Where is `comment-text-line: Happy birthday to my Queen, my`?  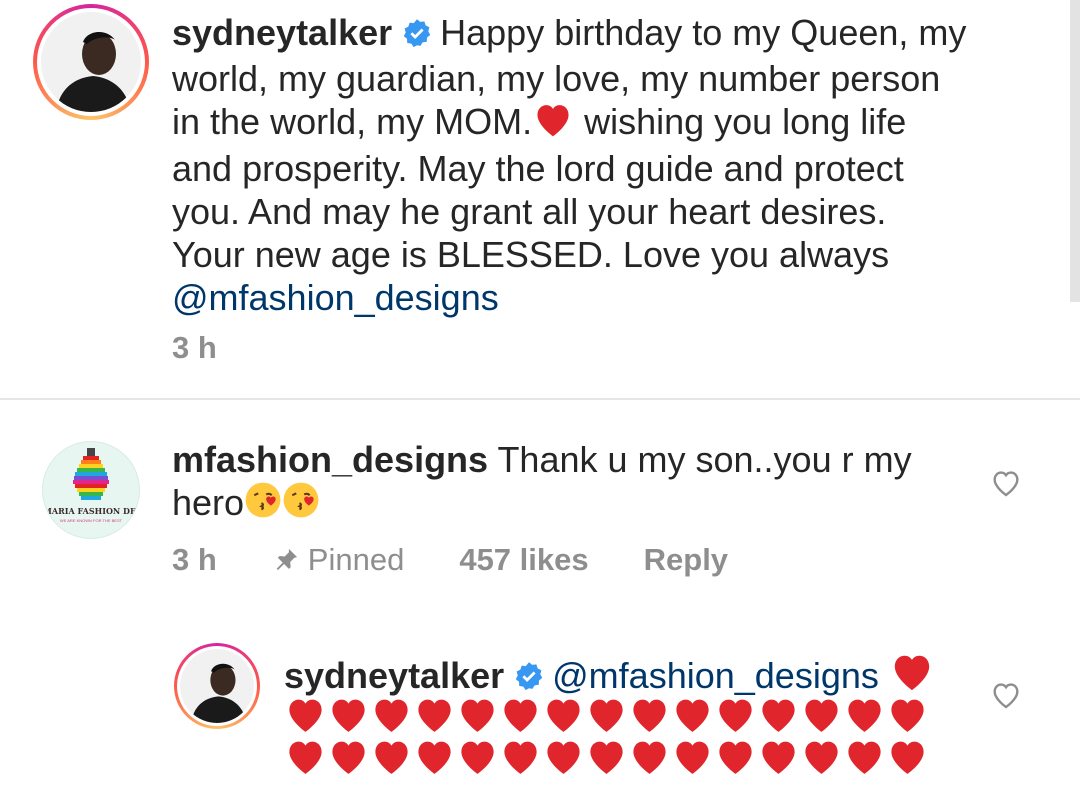
comment-text-line: Happy birthday to my Queen, my is located at coordinates (703, 32).